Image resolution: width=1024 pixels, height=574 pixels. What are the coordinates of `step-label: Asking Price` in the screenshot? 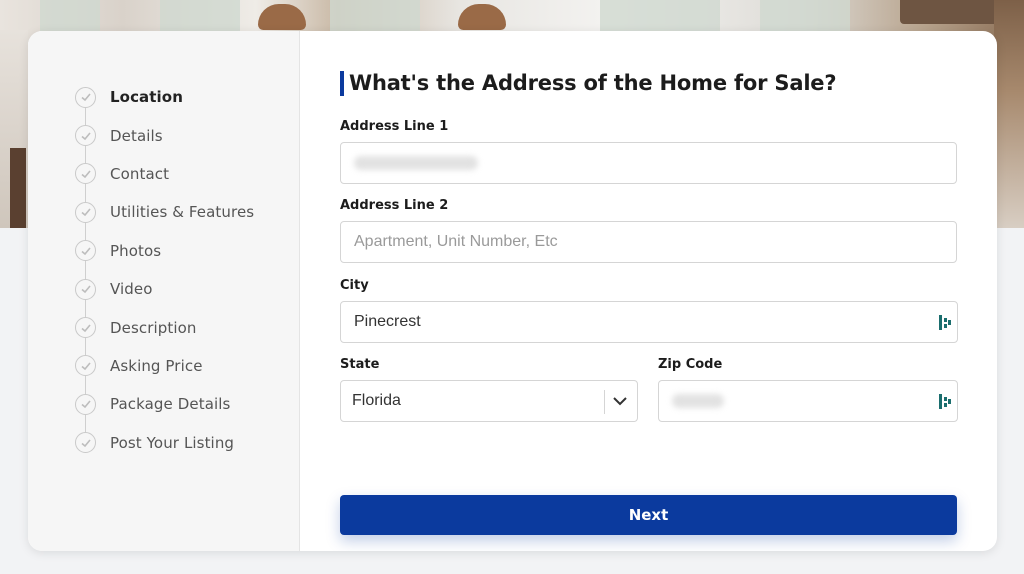 It's located at (156, 365).